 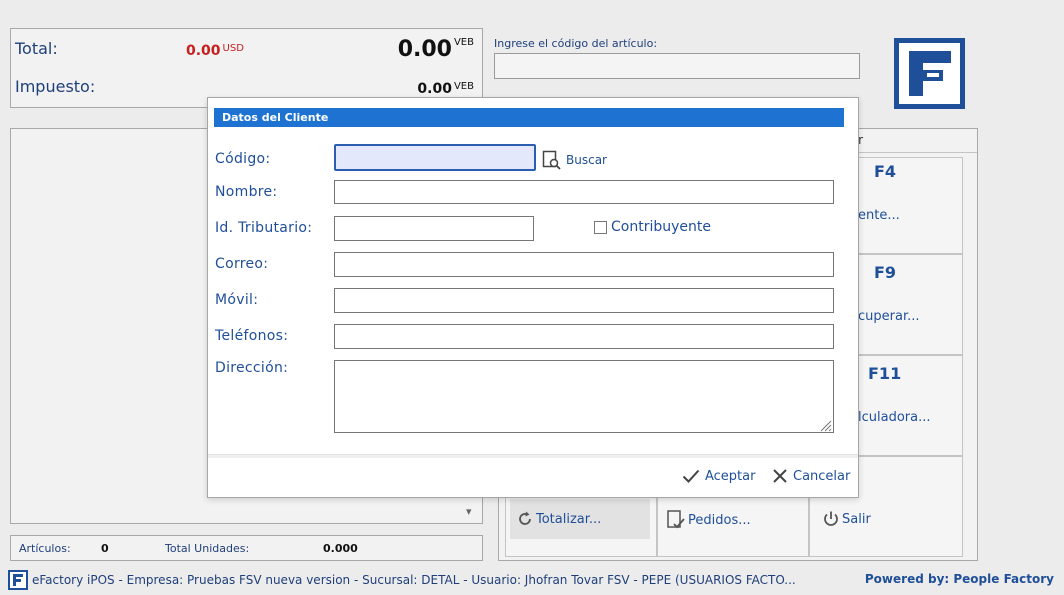 What do you see at coordinates (242, 264) in the screenshot?
I see `email-label: Correo:` at bounding box center [242, 264].